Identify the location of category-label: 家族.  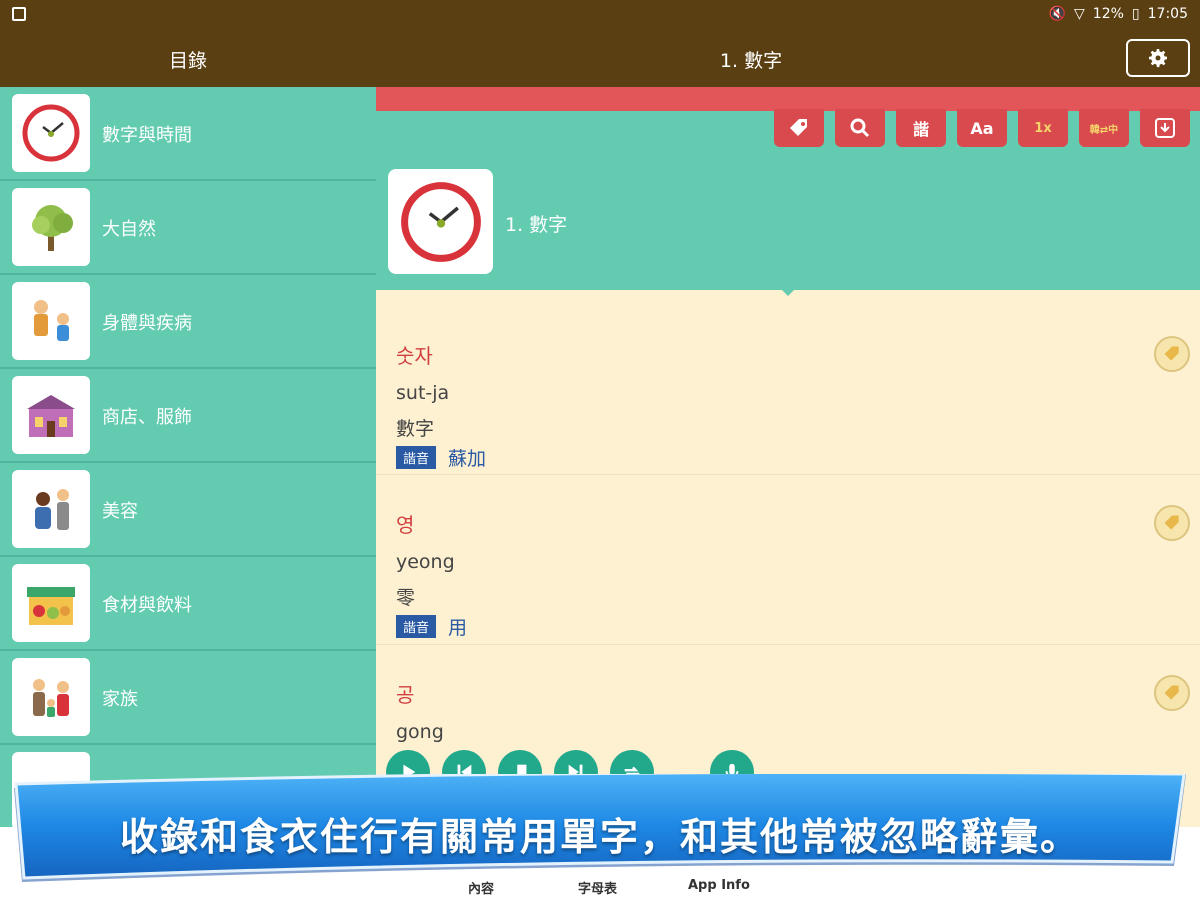
(120, 699).